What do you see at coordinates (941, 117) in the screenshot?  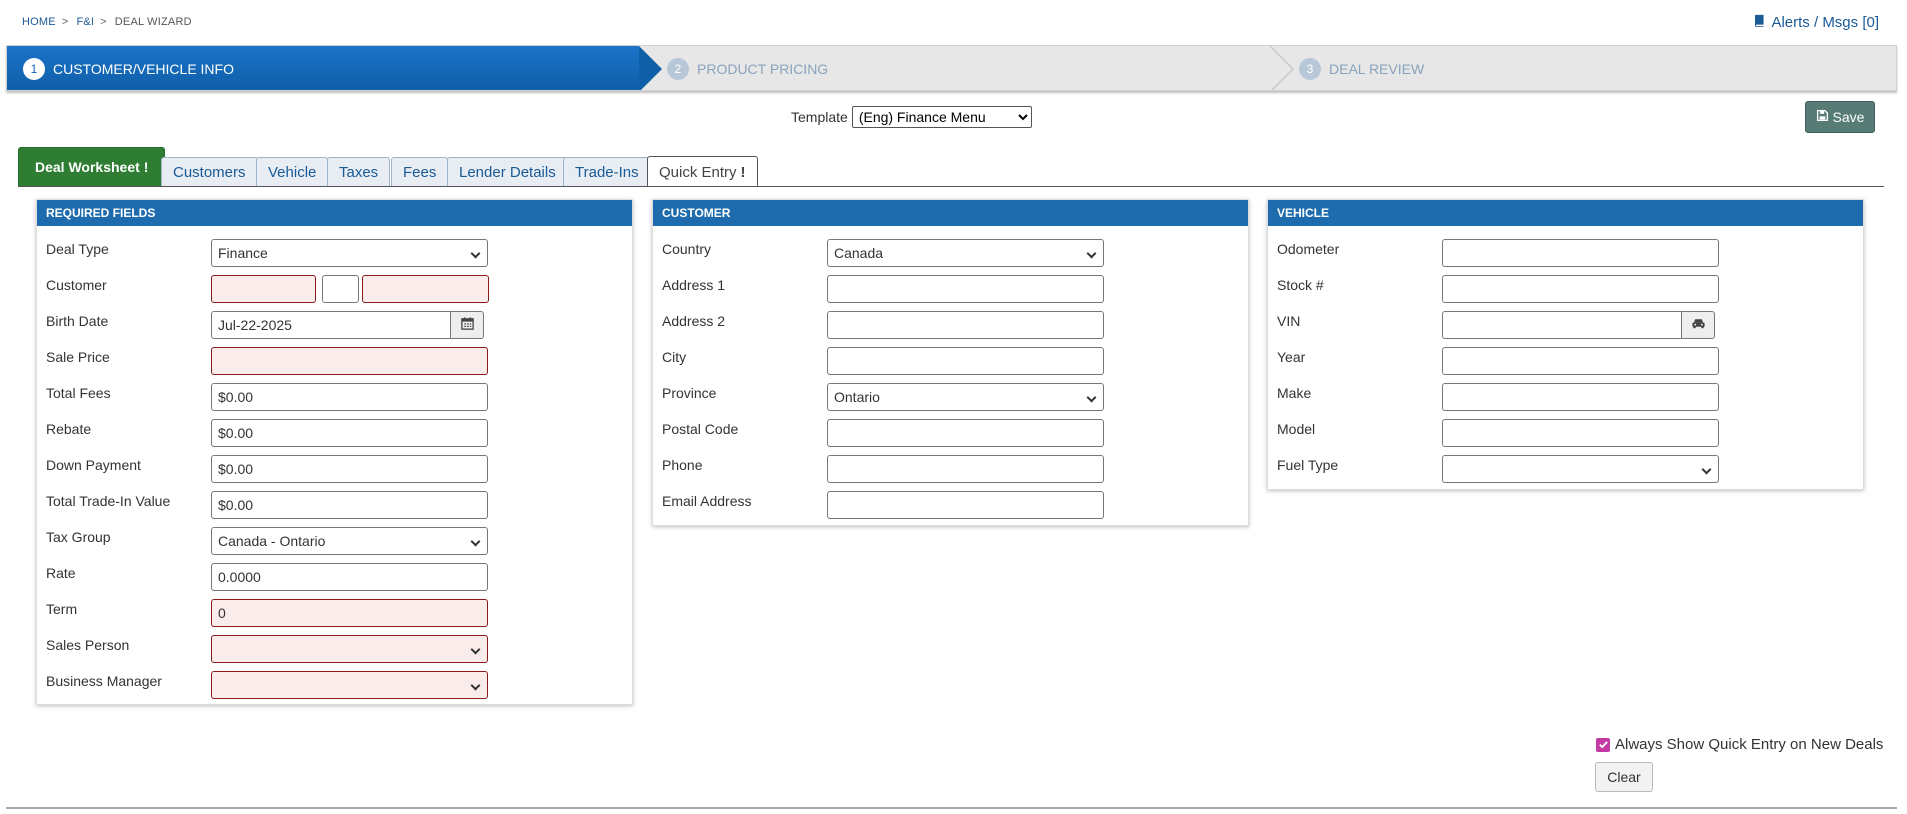 I see `template-select: (Eng) Finance Menu` at bounding box center [941, 117].